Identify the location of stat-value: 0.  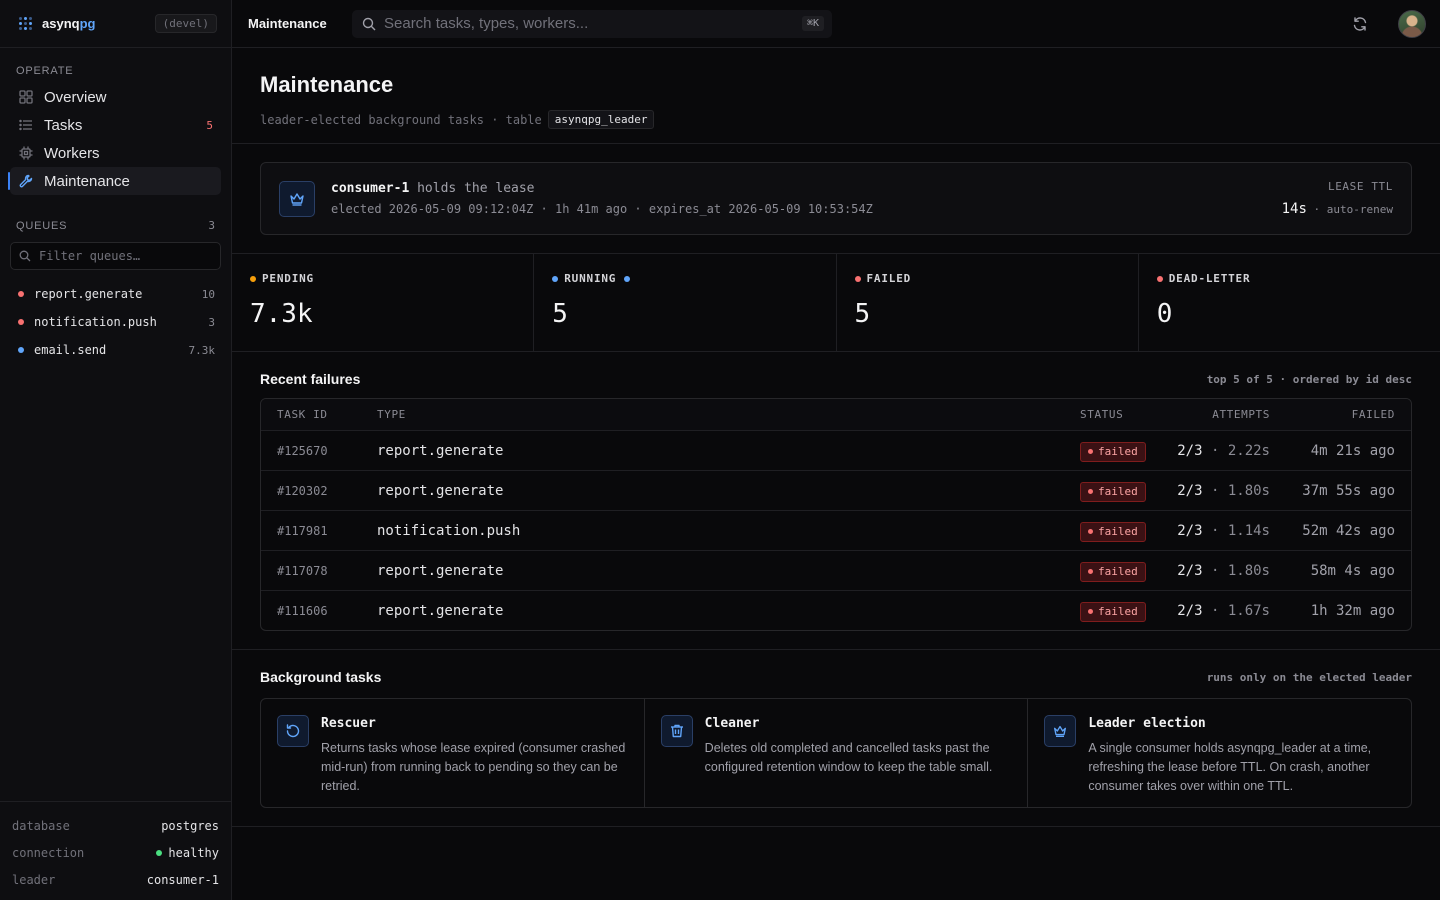
(1164, 314).